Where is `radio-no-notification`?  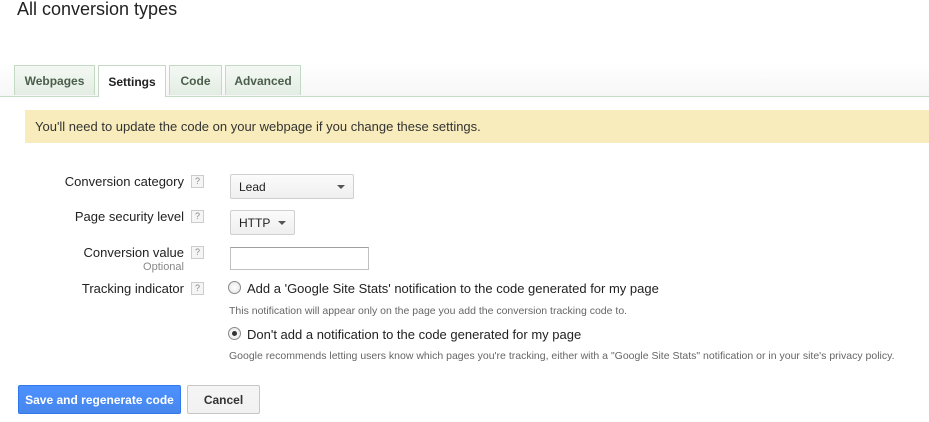 radio-no-notification is located at coordinates (234, 333).